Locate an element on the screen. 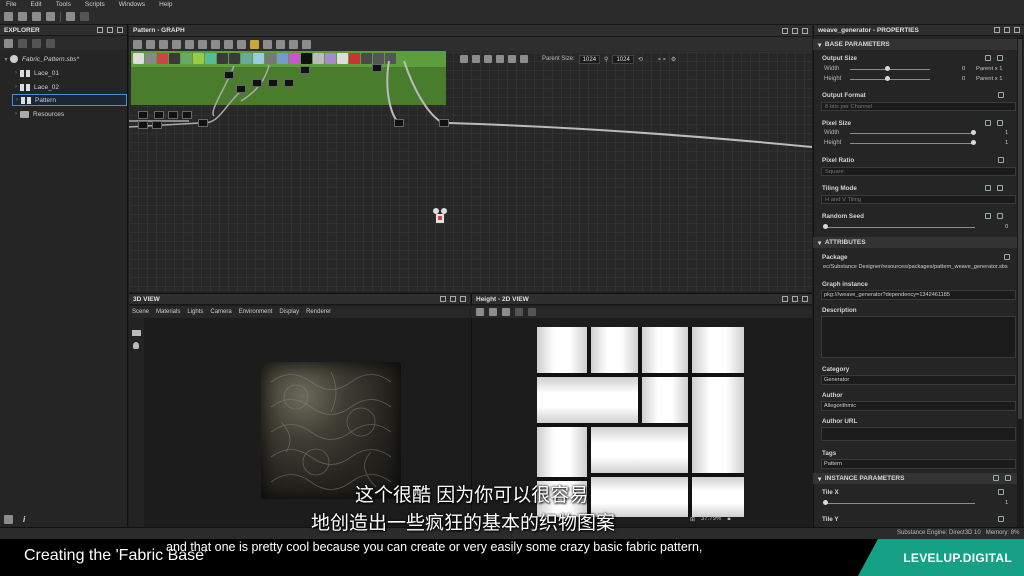  align-icon is located at coordinates (215, 44).